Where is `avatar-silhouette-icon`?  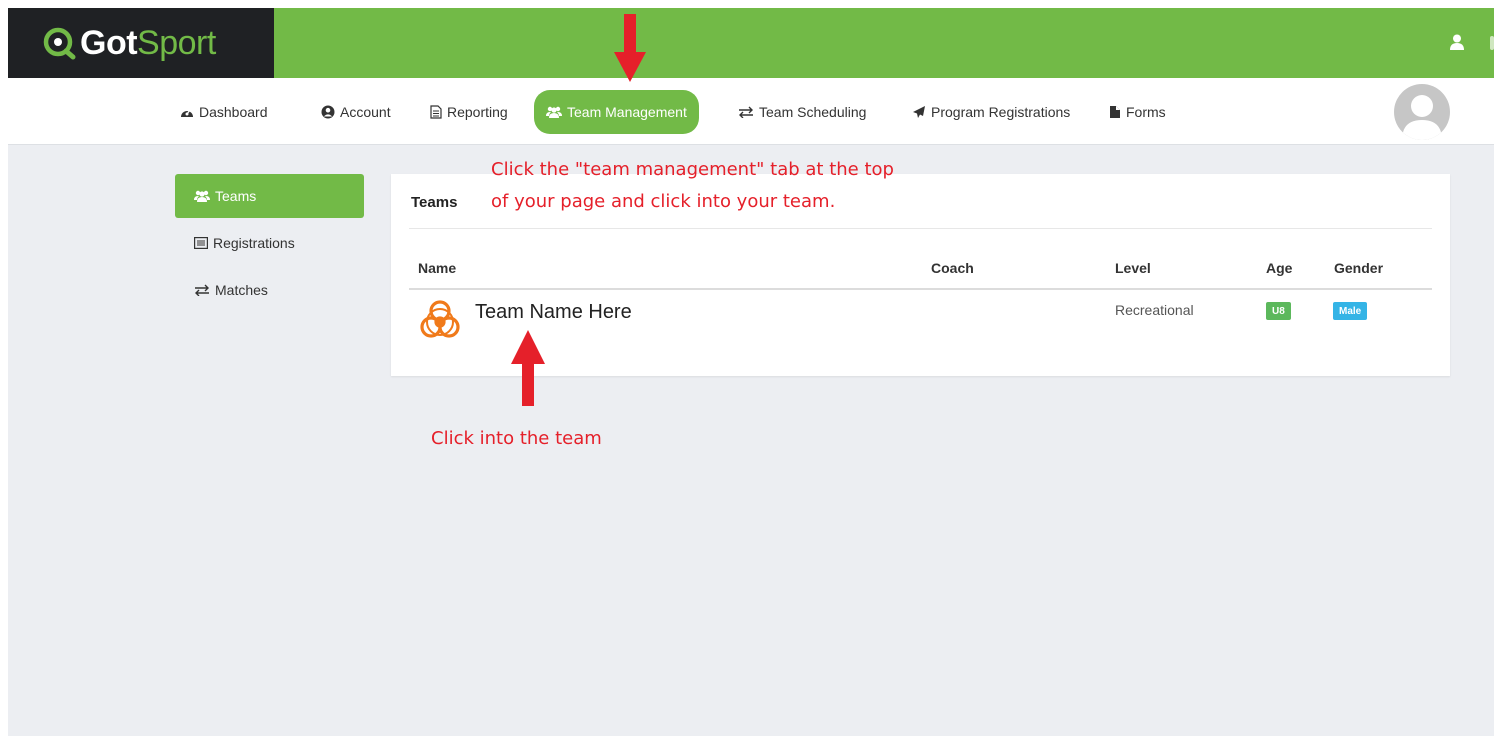 avatar-silhouette-icon is located at coordinates (1422, 117).